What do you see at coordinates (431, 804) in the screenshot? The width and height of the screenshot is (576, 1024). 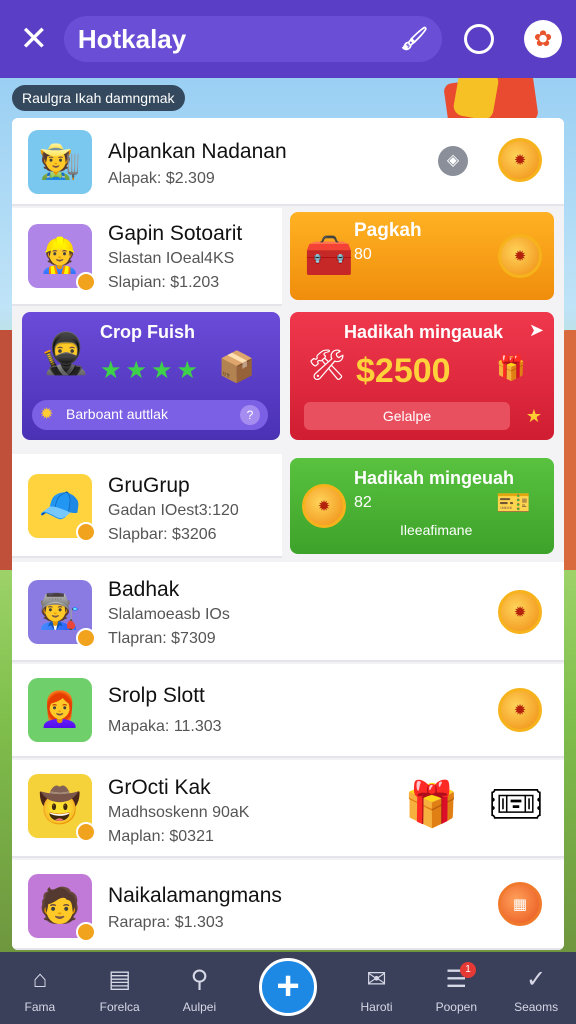 I see `gift-box-icon: 🎁` at bounding box center [431, 804].